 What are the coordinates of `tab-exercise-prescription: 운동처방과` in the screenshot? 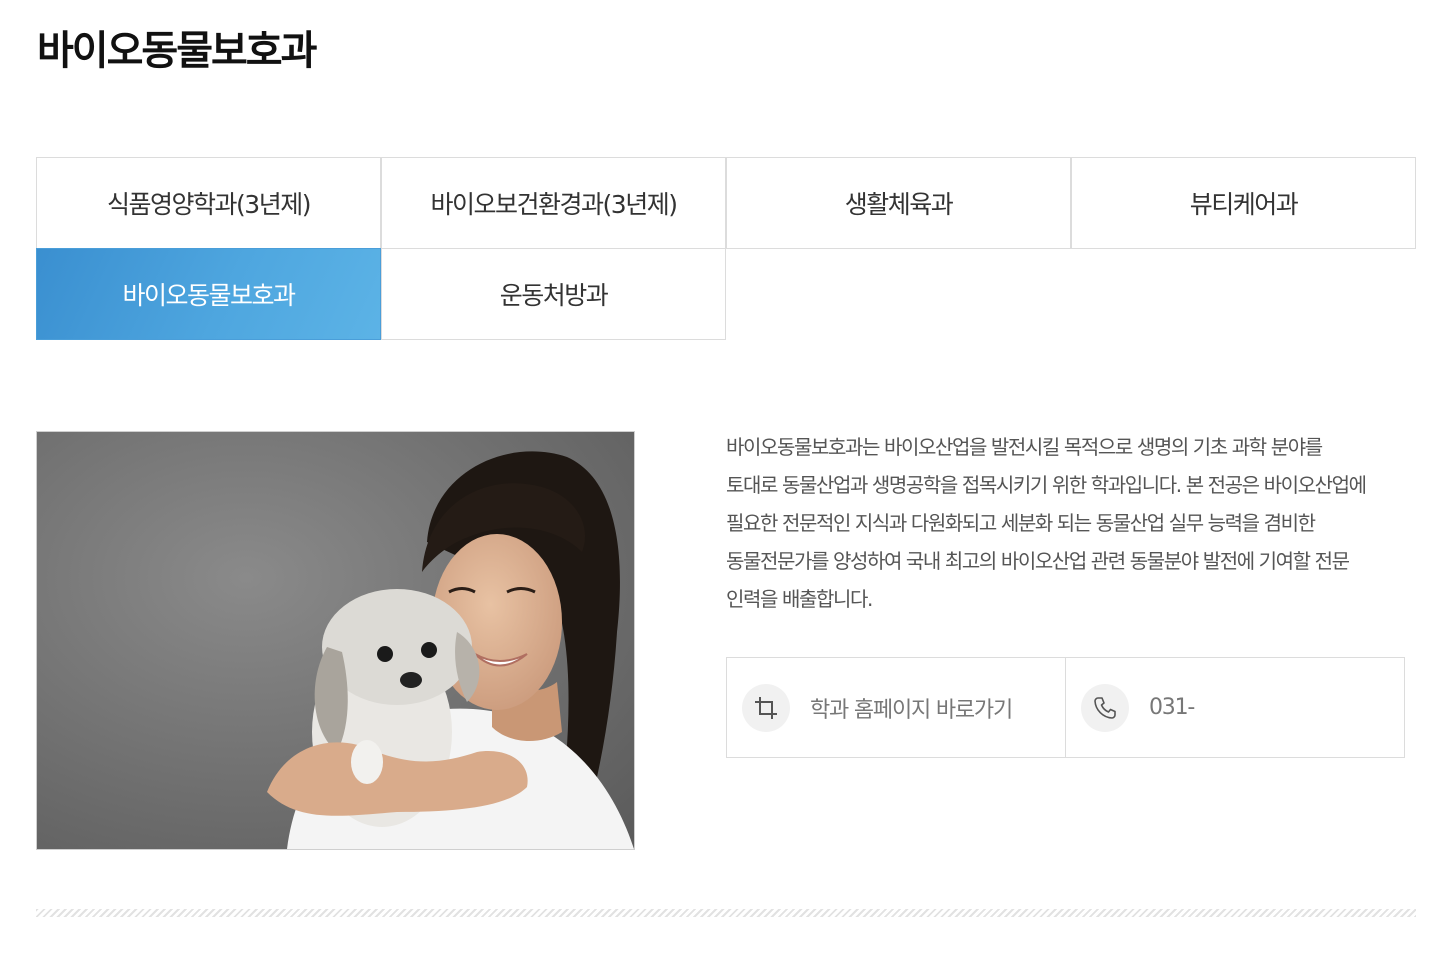 It's located at (553, 294).